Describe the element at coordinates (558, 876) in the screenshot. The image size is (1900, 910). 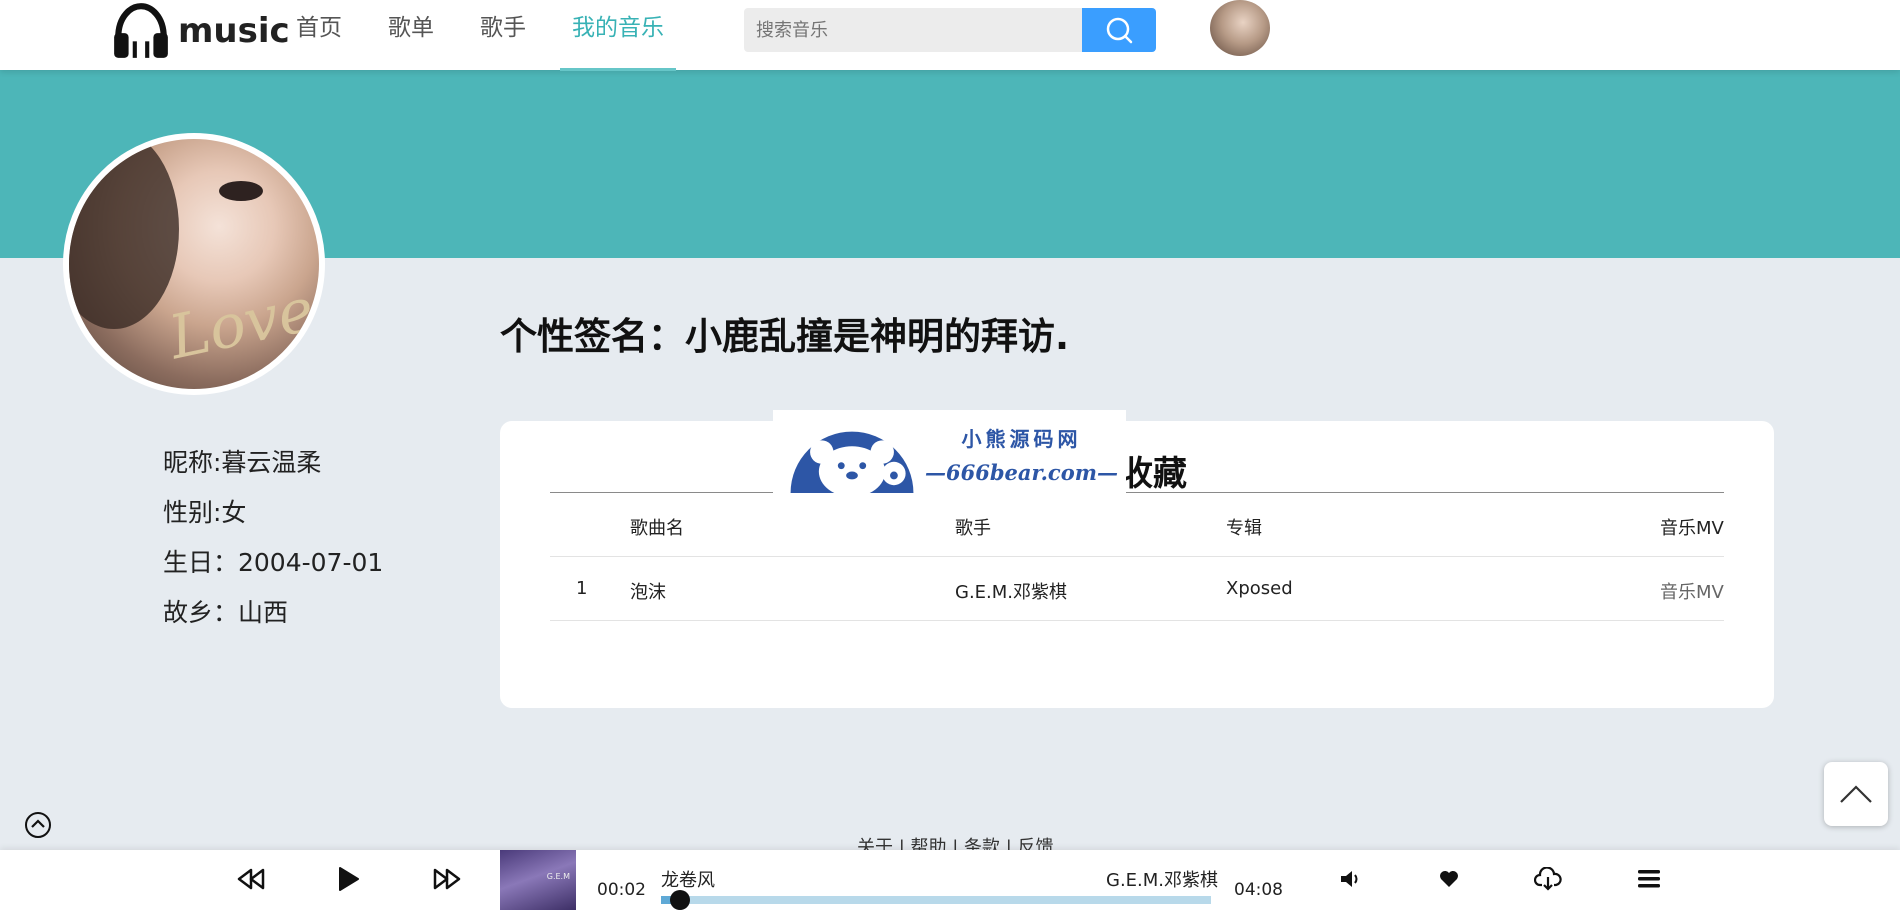
I see `cover-text: G.E.M` at that location.